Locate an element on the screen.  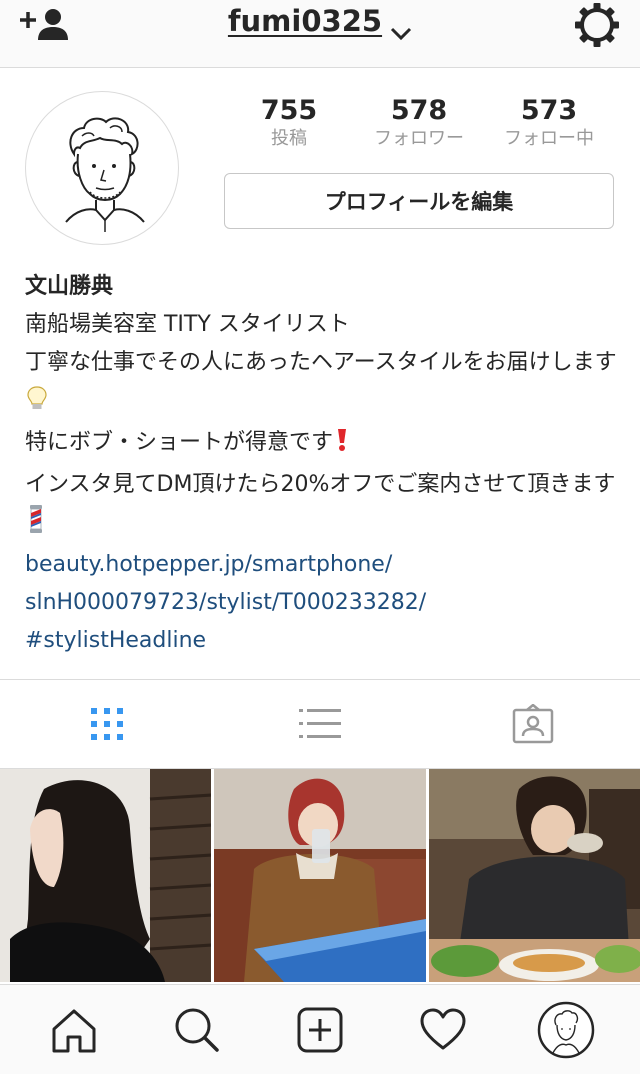
stat-label: フォロワー is located at coordinates (419, 138).